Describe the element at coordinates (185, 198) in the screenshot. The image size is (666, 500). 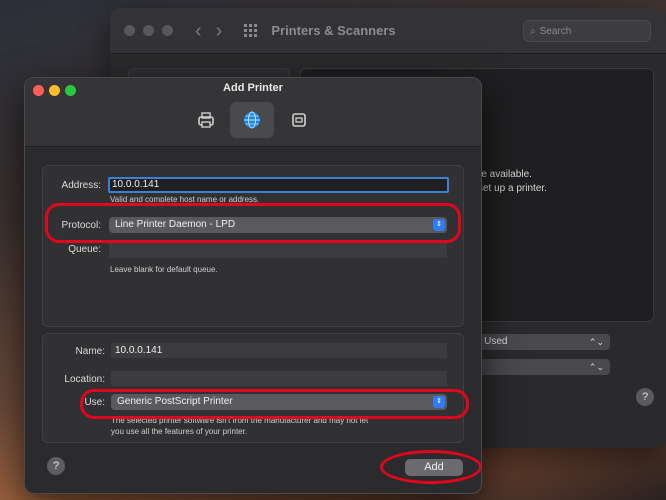
I see `address-hint: Valid and complete host name or address.` at that location.